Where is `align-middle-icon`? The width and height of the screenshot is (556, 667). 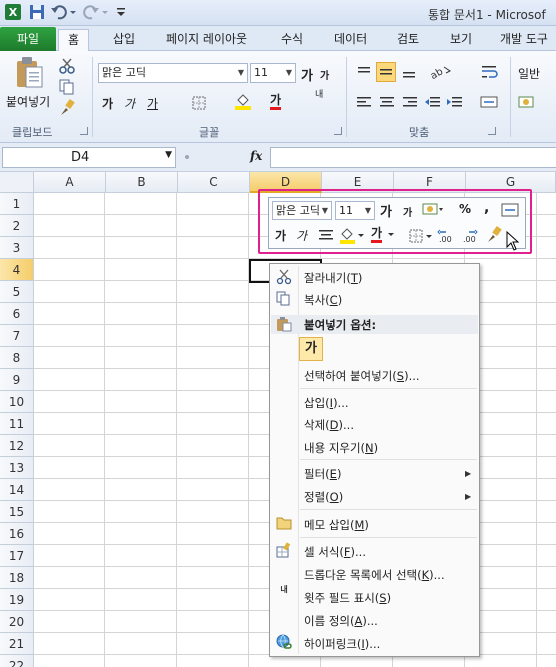
align-middle-icon is located at coordinates (386, 72).